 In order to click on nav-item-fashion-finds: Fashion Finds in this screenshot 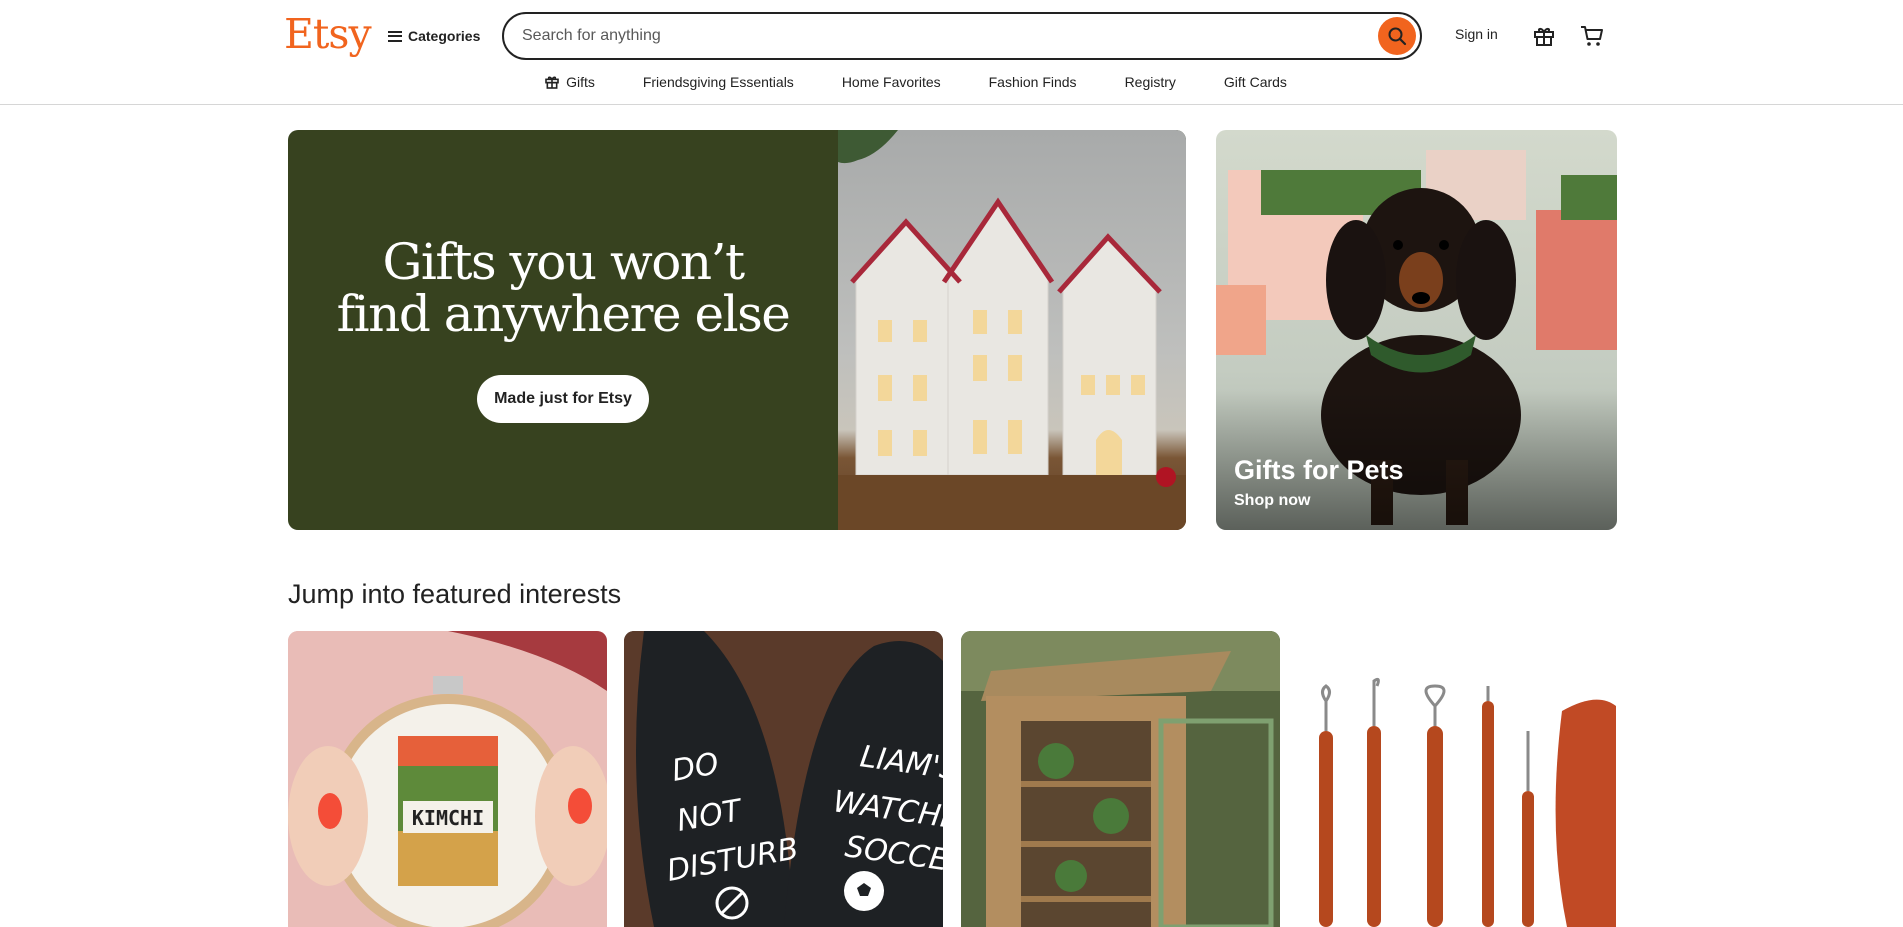, I will do `click(1033, 82)`.